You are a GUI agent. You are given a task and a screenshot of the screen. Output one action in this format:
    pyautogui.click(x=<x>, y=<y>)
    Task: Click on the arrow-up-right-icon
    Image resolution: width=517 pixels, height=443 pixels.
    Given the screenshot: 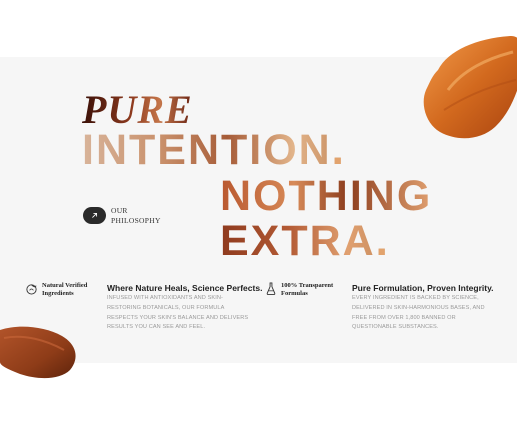 What is the action you would take?
    pyautogui.click(x=95, y=215)
    